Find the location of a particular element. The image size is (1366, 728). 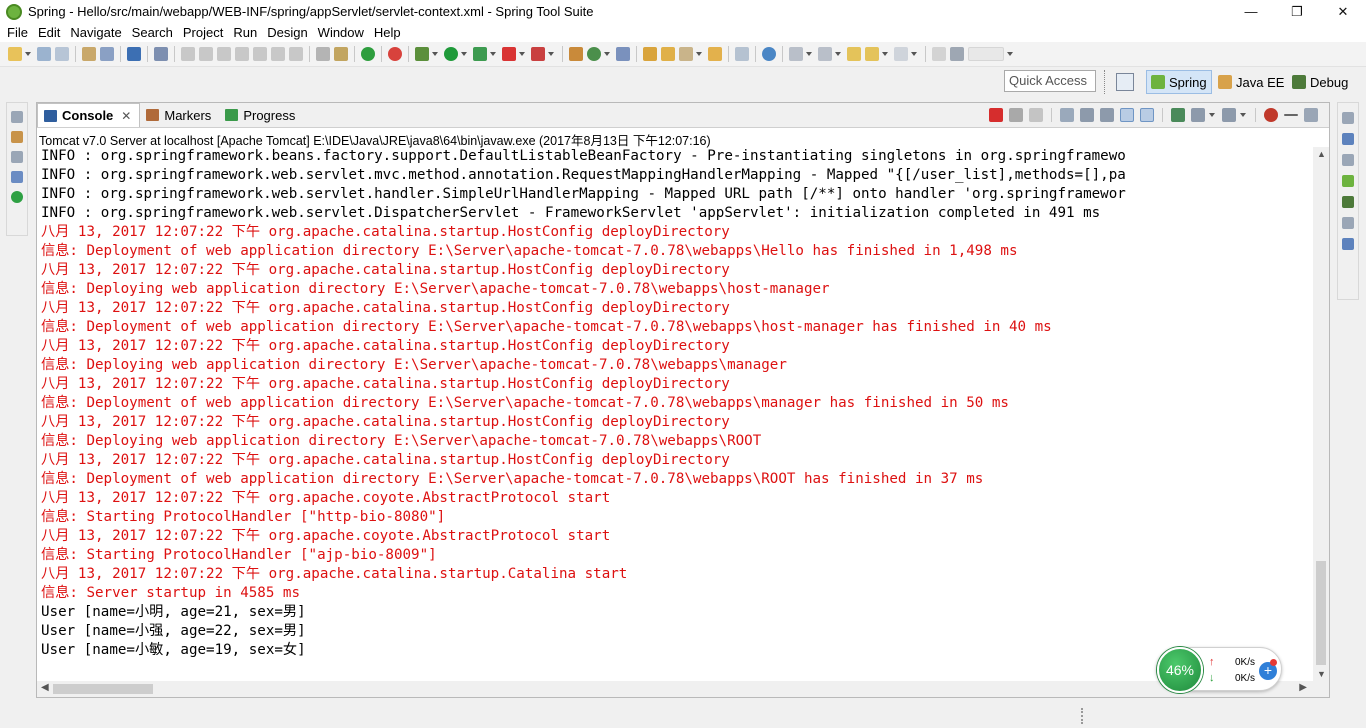

menu-project: Project is located at coordinates (203, 32).